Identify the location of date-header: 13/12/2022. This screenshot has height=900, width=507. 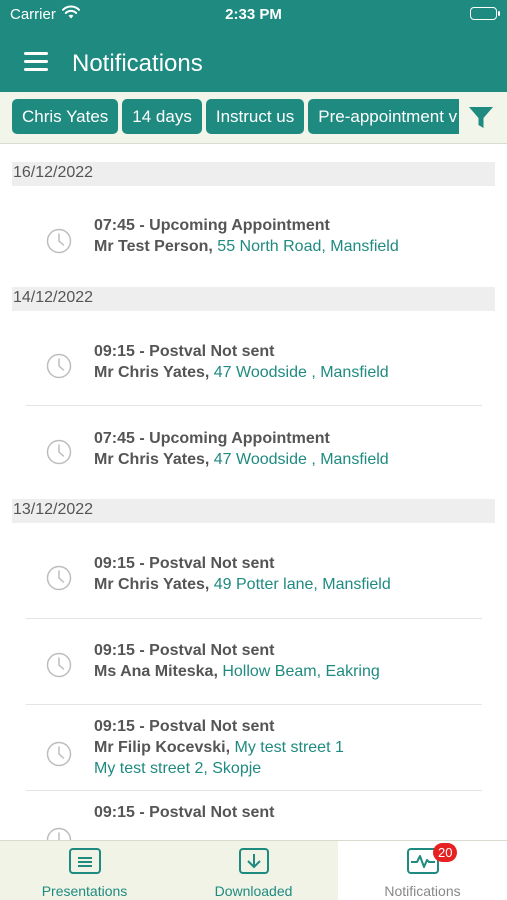
(253, 511).